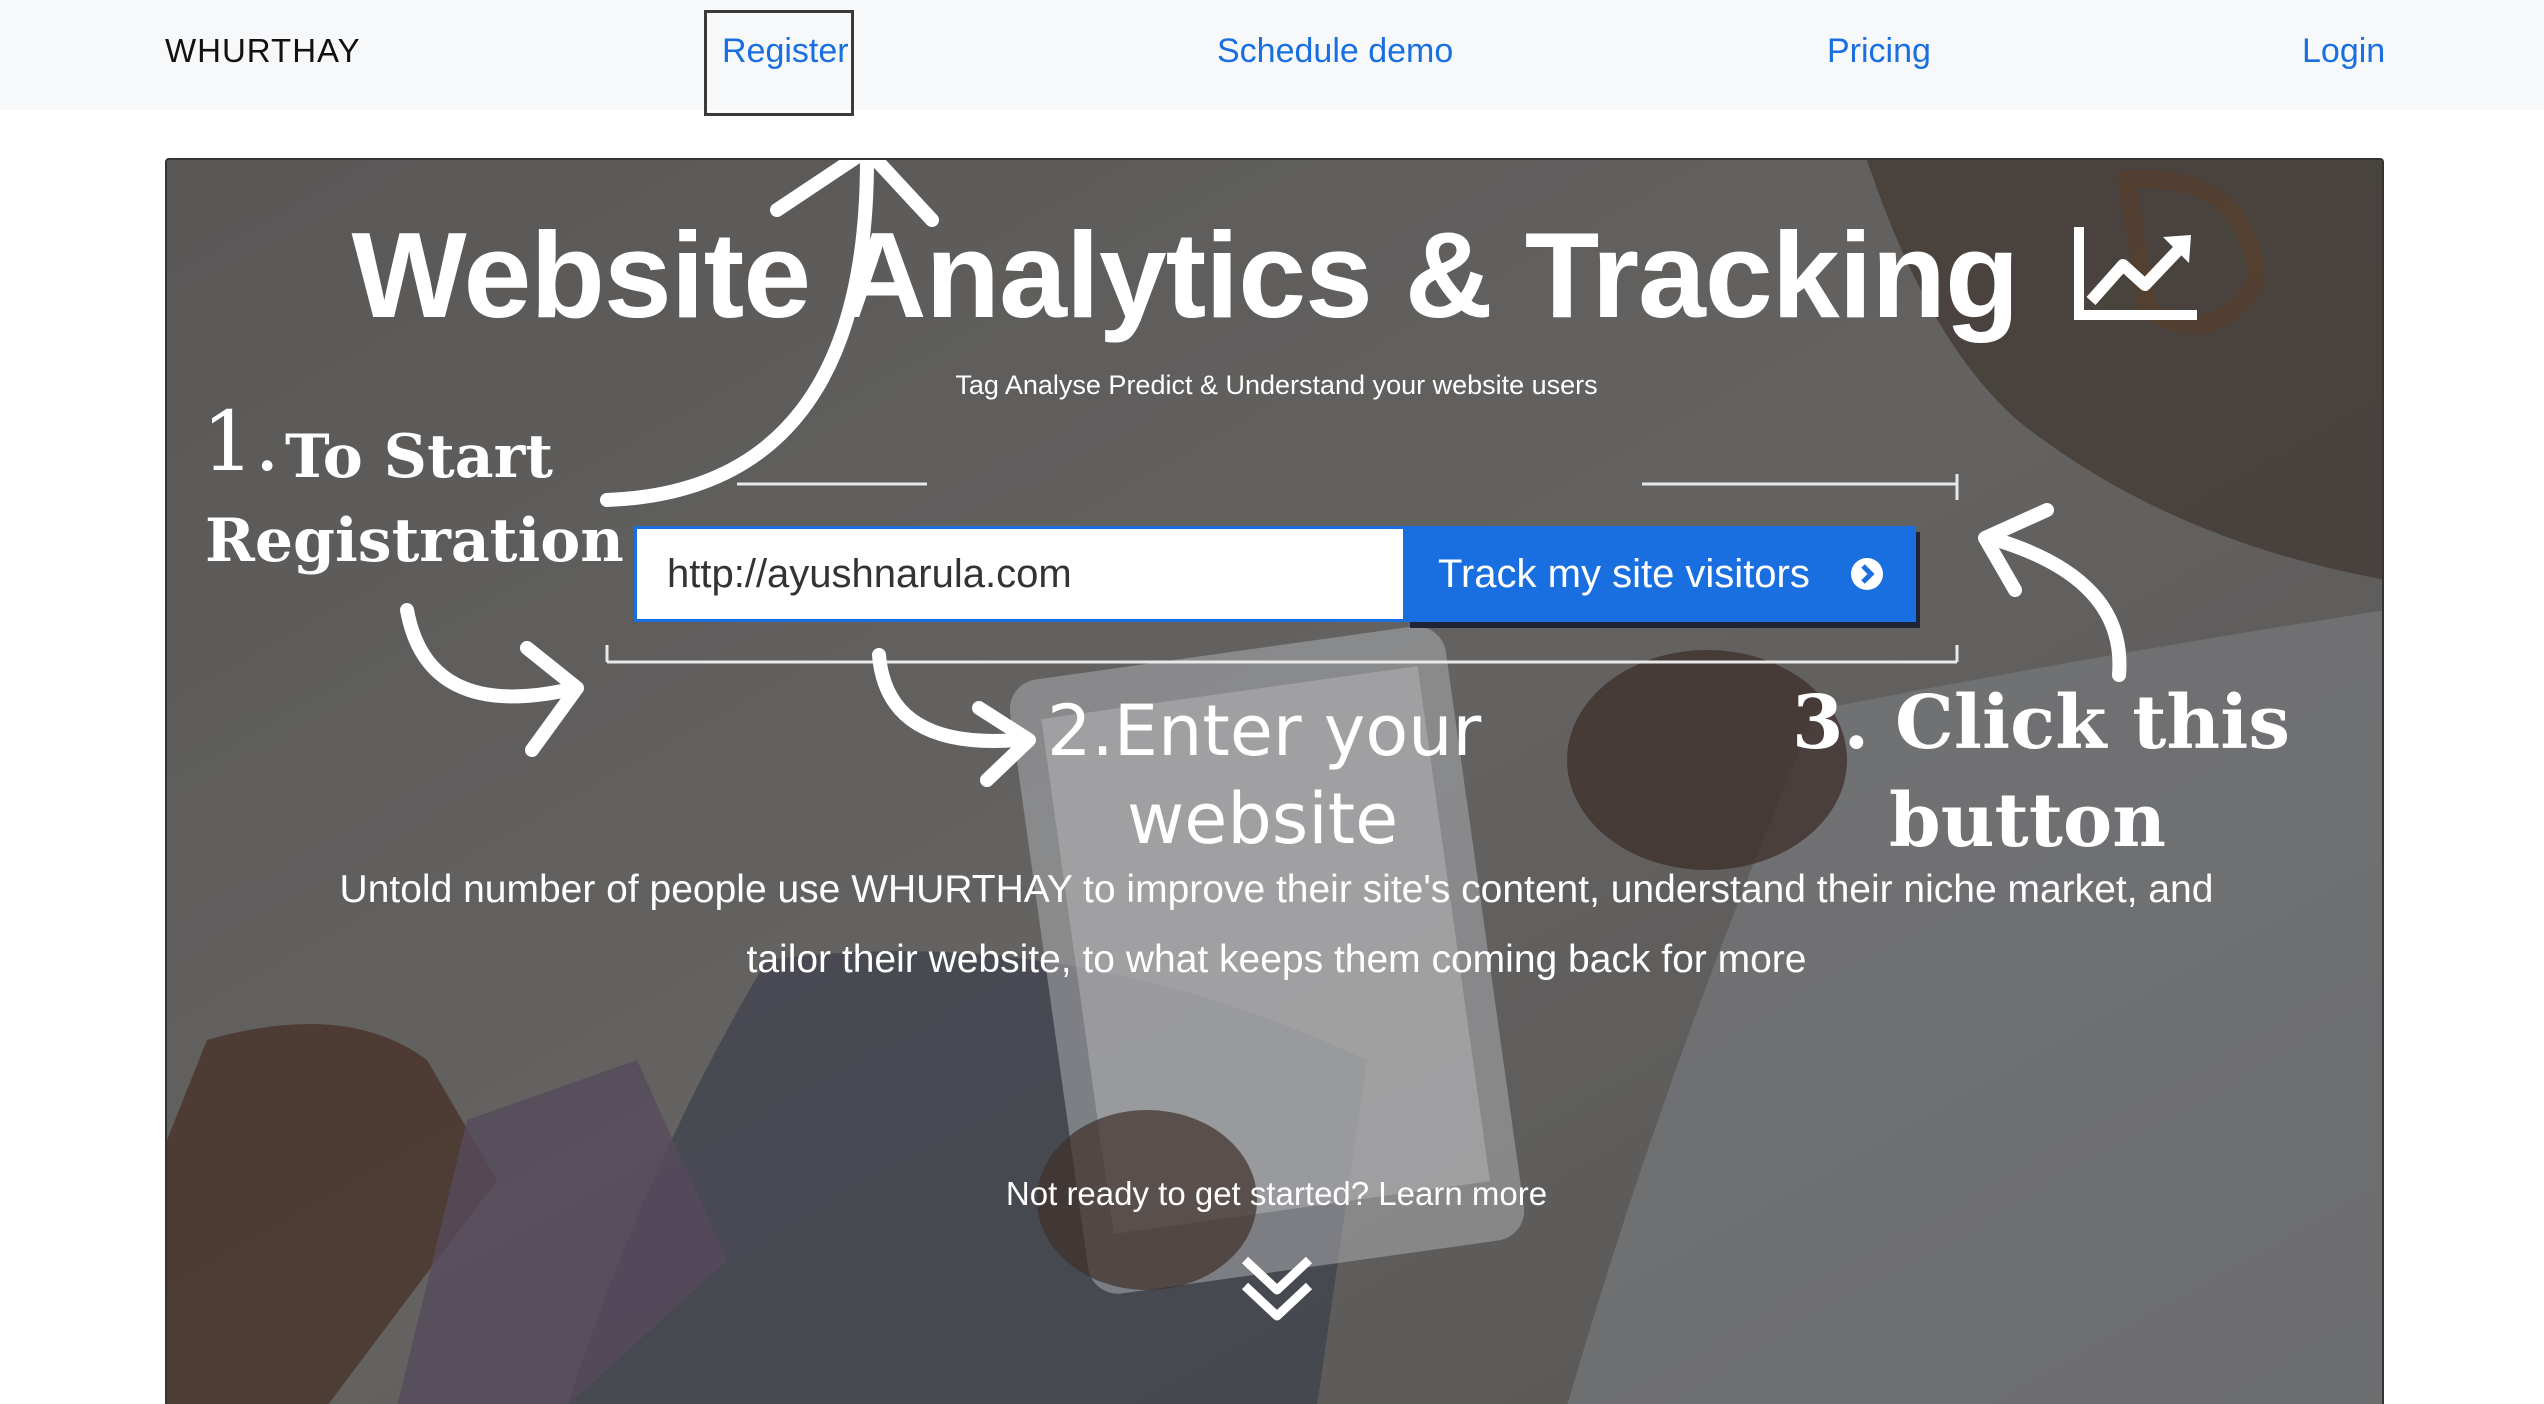 Image resolution: width=2544 pixels, height=1404 pixels. What do you see at coordinates (1624, 574) in the screenshot?
I see `track-button-label: Track my site visitors` at bounding box center [1624, 574].